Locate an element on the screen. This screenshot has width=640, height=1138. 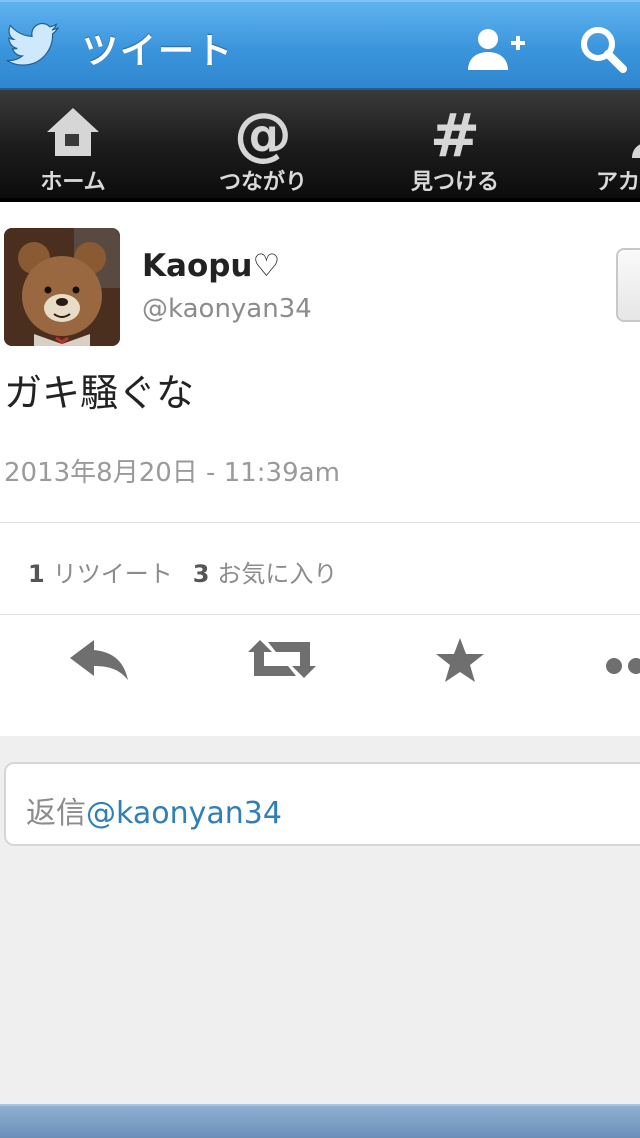
favorite-stat: 3 お気に入り is located at coordinates (265, 574).